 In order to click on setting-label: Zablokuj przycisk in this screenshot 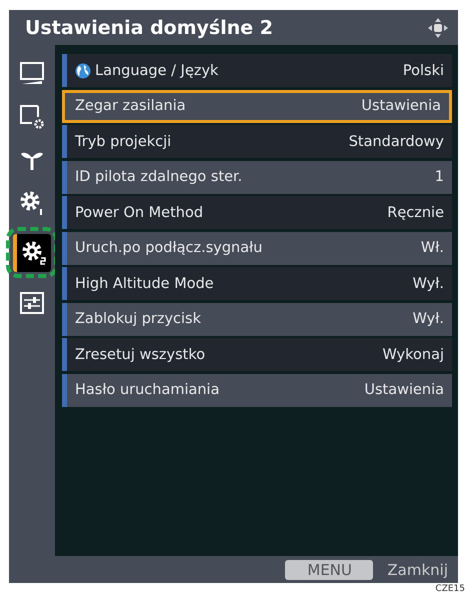, I will do `click(138, 319)`.